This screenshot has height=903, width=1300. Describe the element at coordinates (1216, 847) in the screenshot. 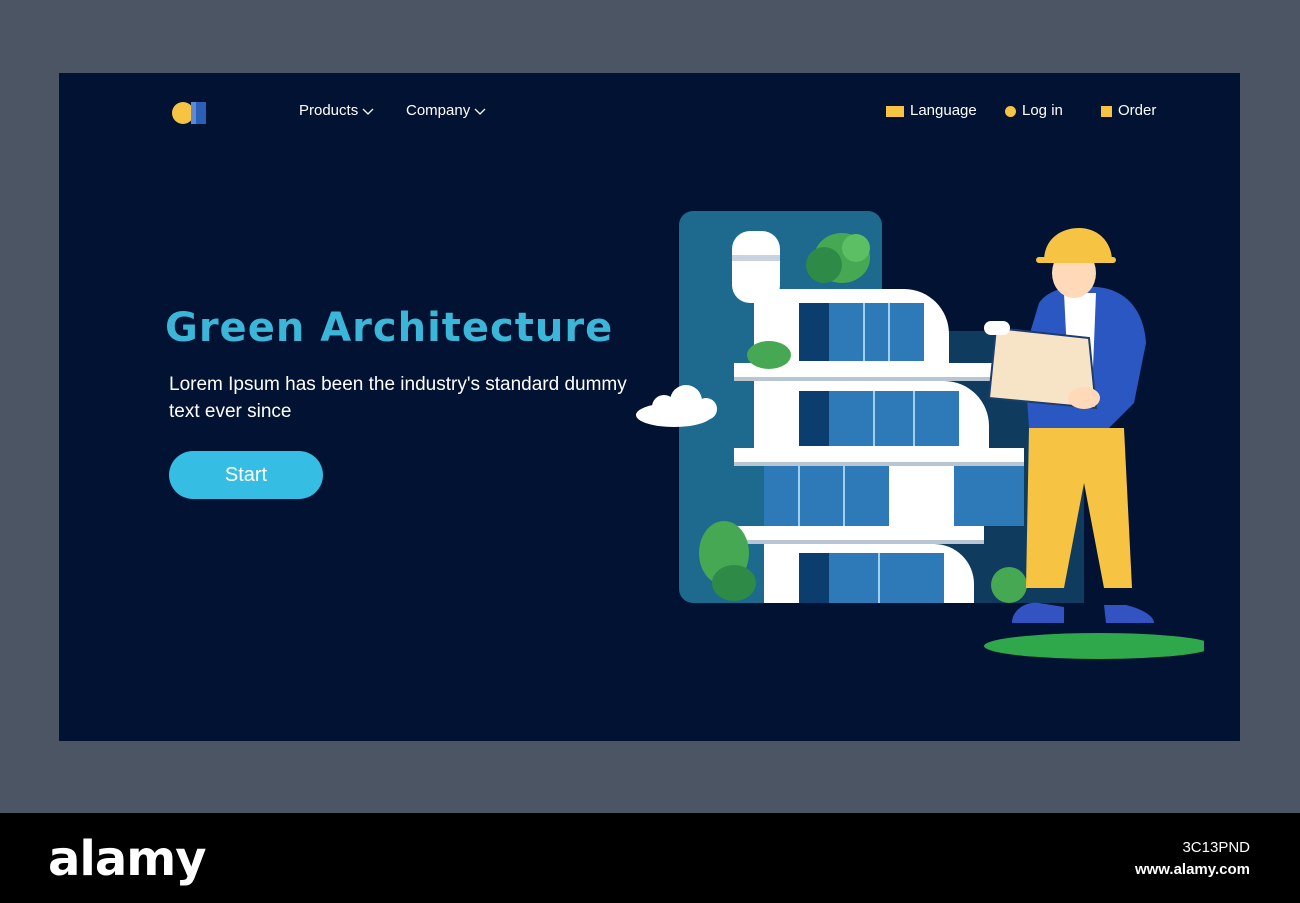

I see `watermark-image-id: 3C13PND` at that location.